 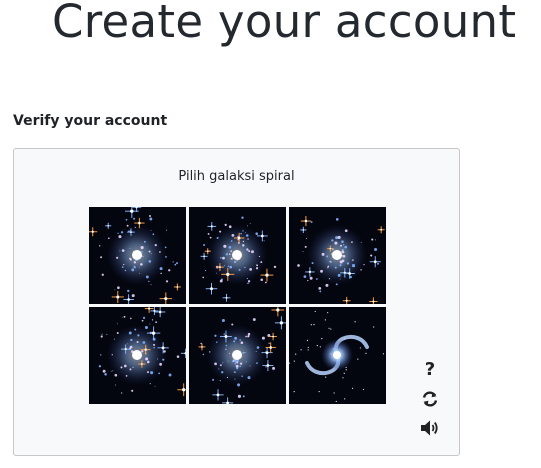 I want to click on captcha-prompt: Pilih galaksi spiral, so click(x=236, y=176).